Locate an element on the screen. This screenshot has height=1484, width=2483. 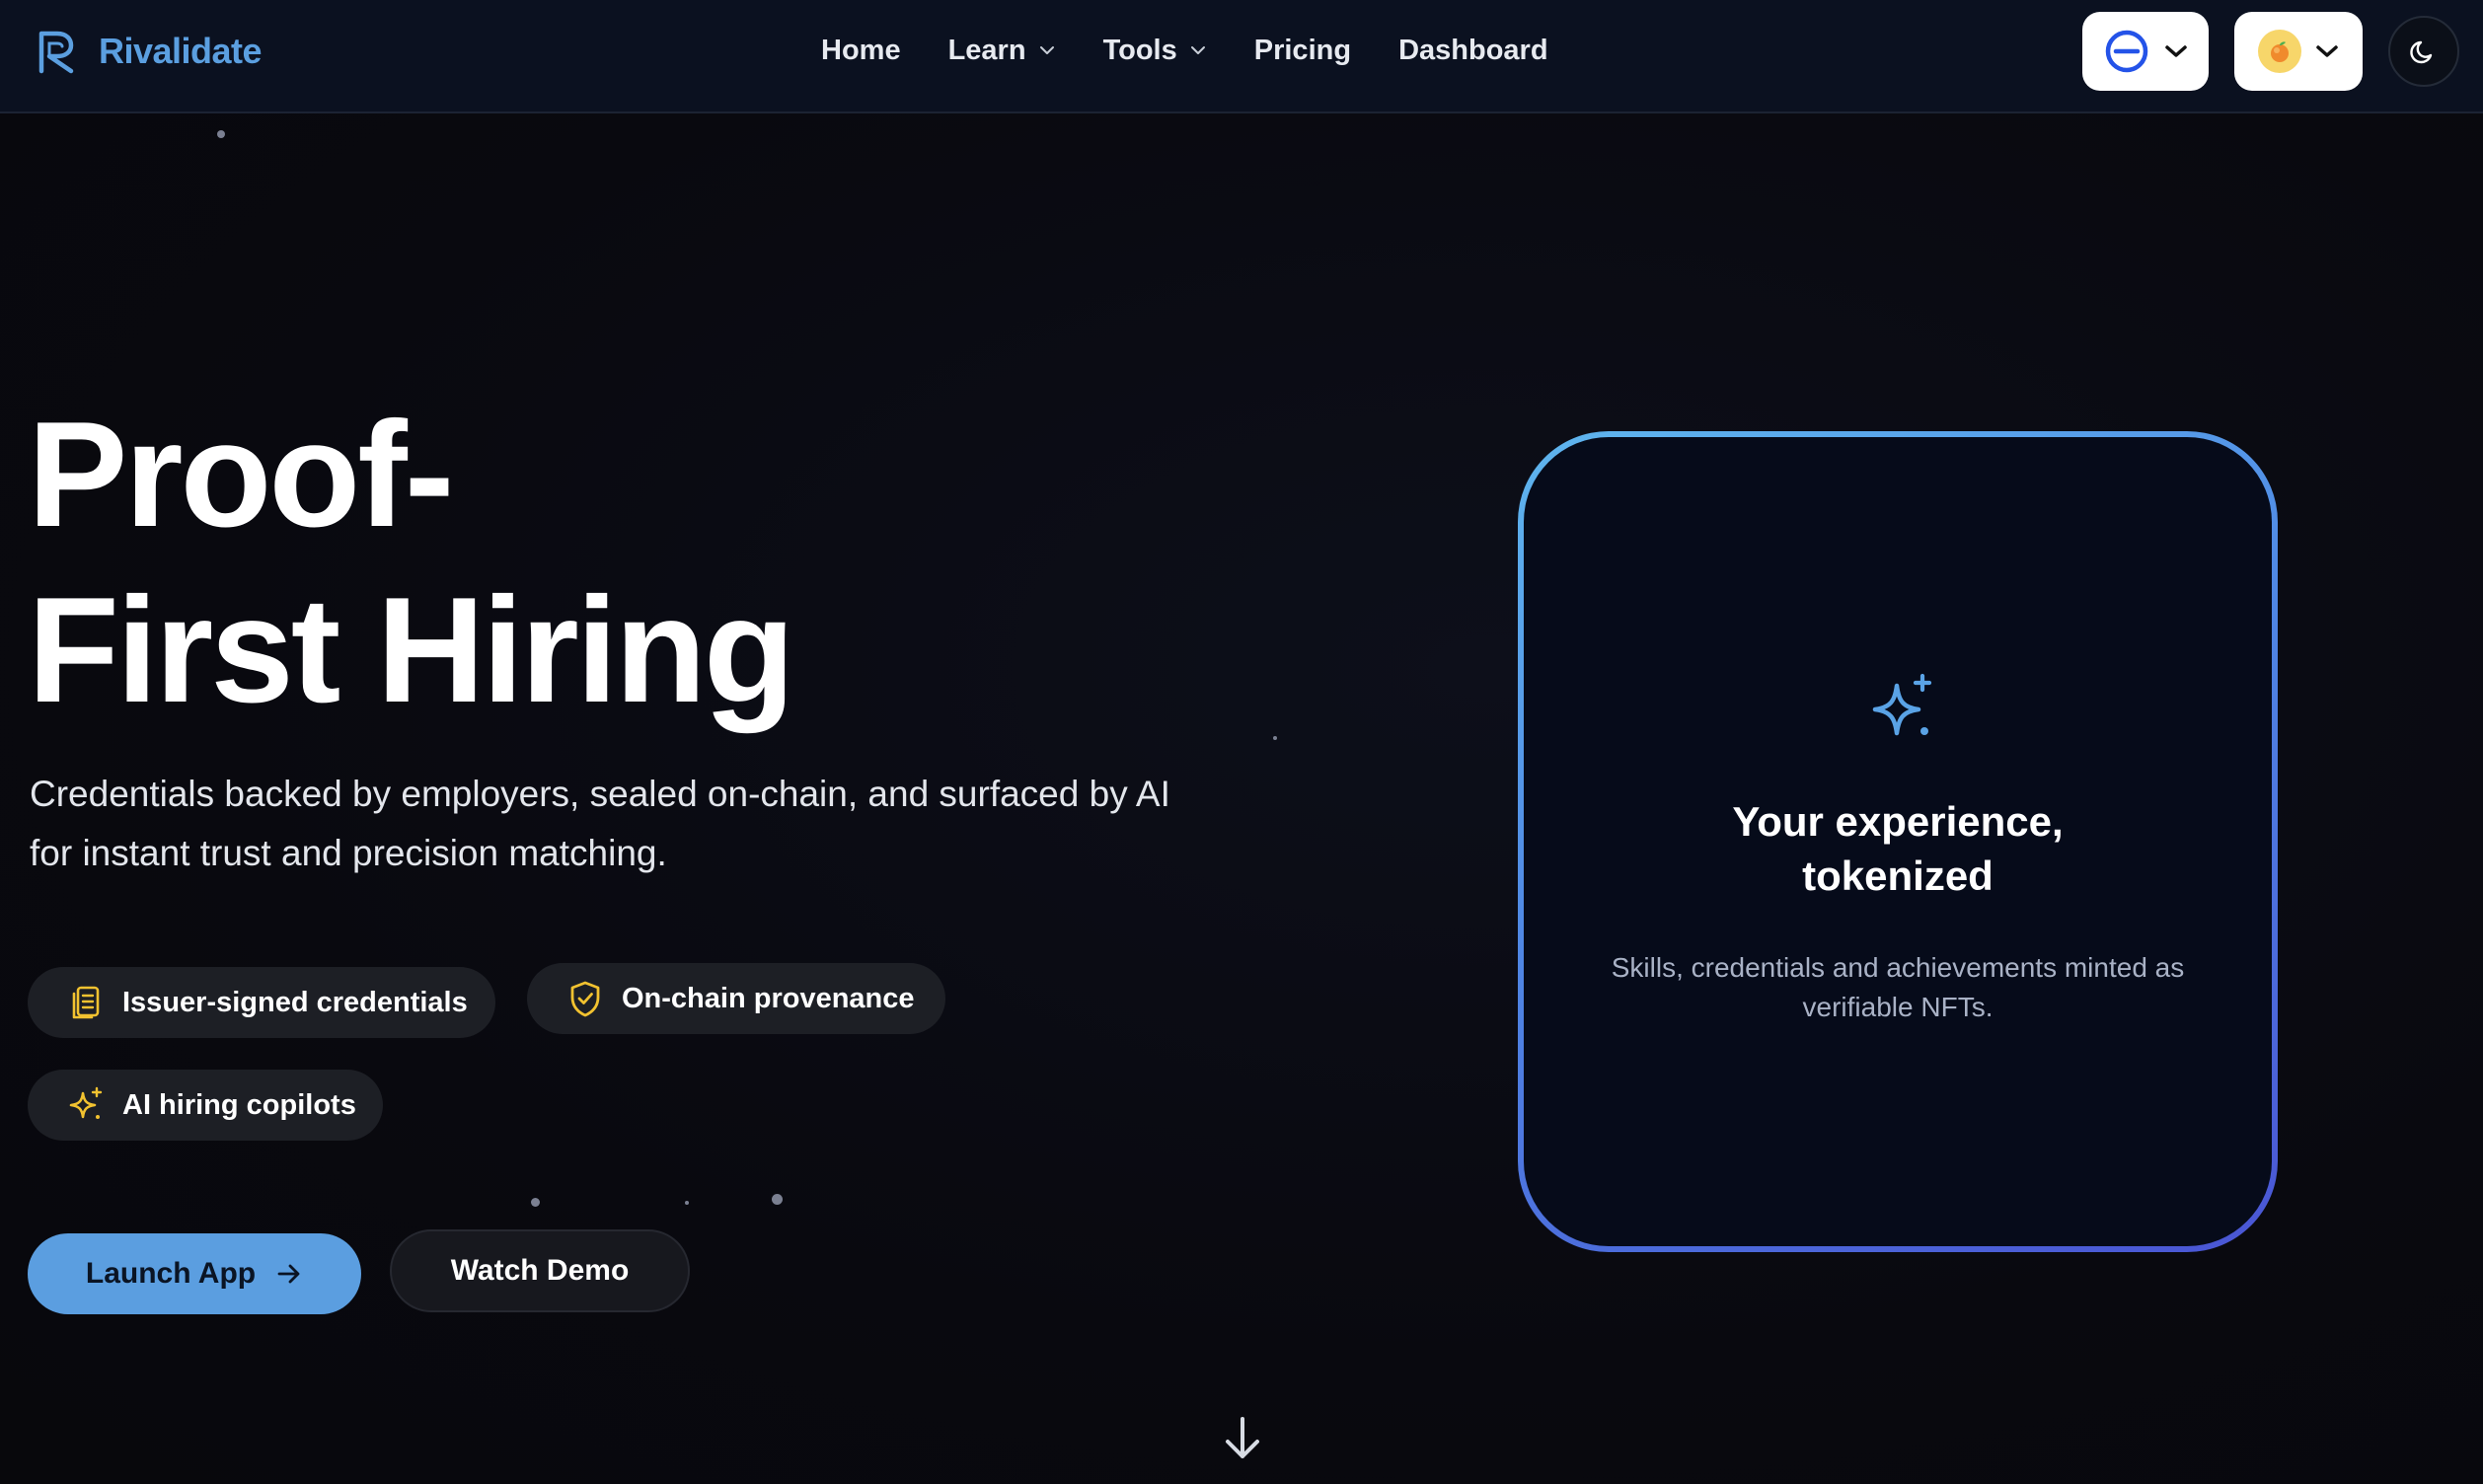
button-label: Watch Demo is located at coordinates (540, 1270).